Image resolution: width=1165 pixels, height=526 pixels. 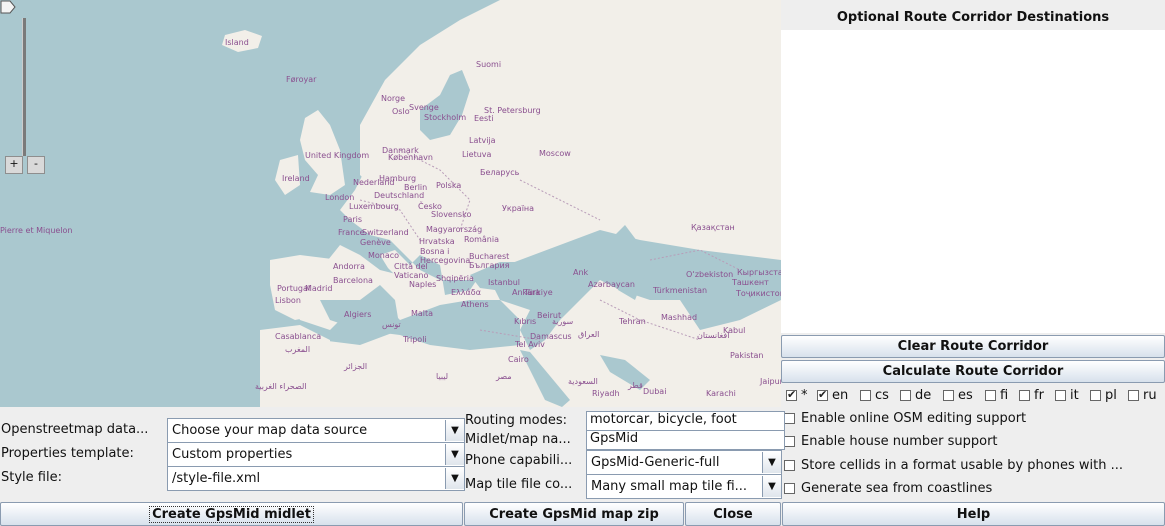 I want to click on properties-template-select: Custom properties ▼, so click(x=316, y=454).